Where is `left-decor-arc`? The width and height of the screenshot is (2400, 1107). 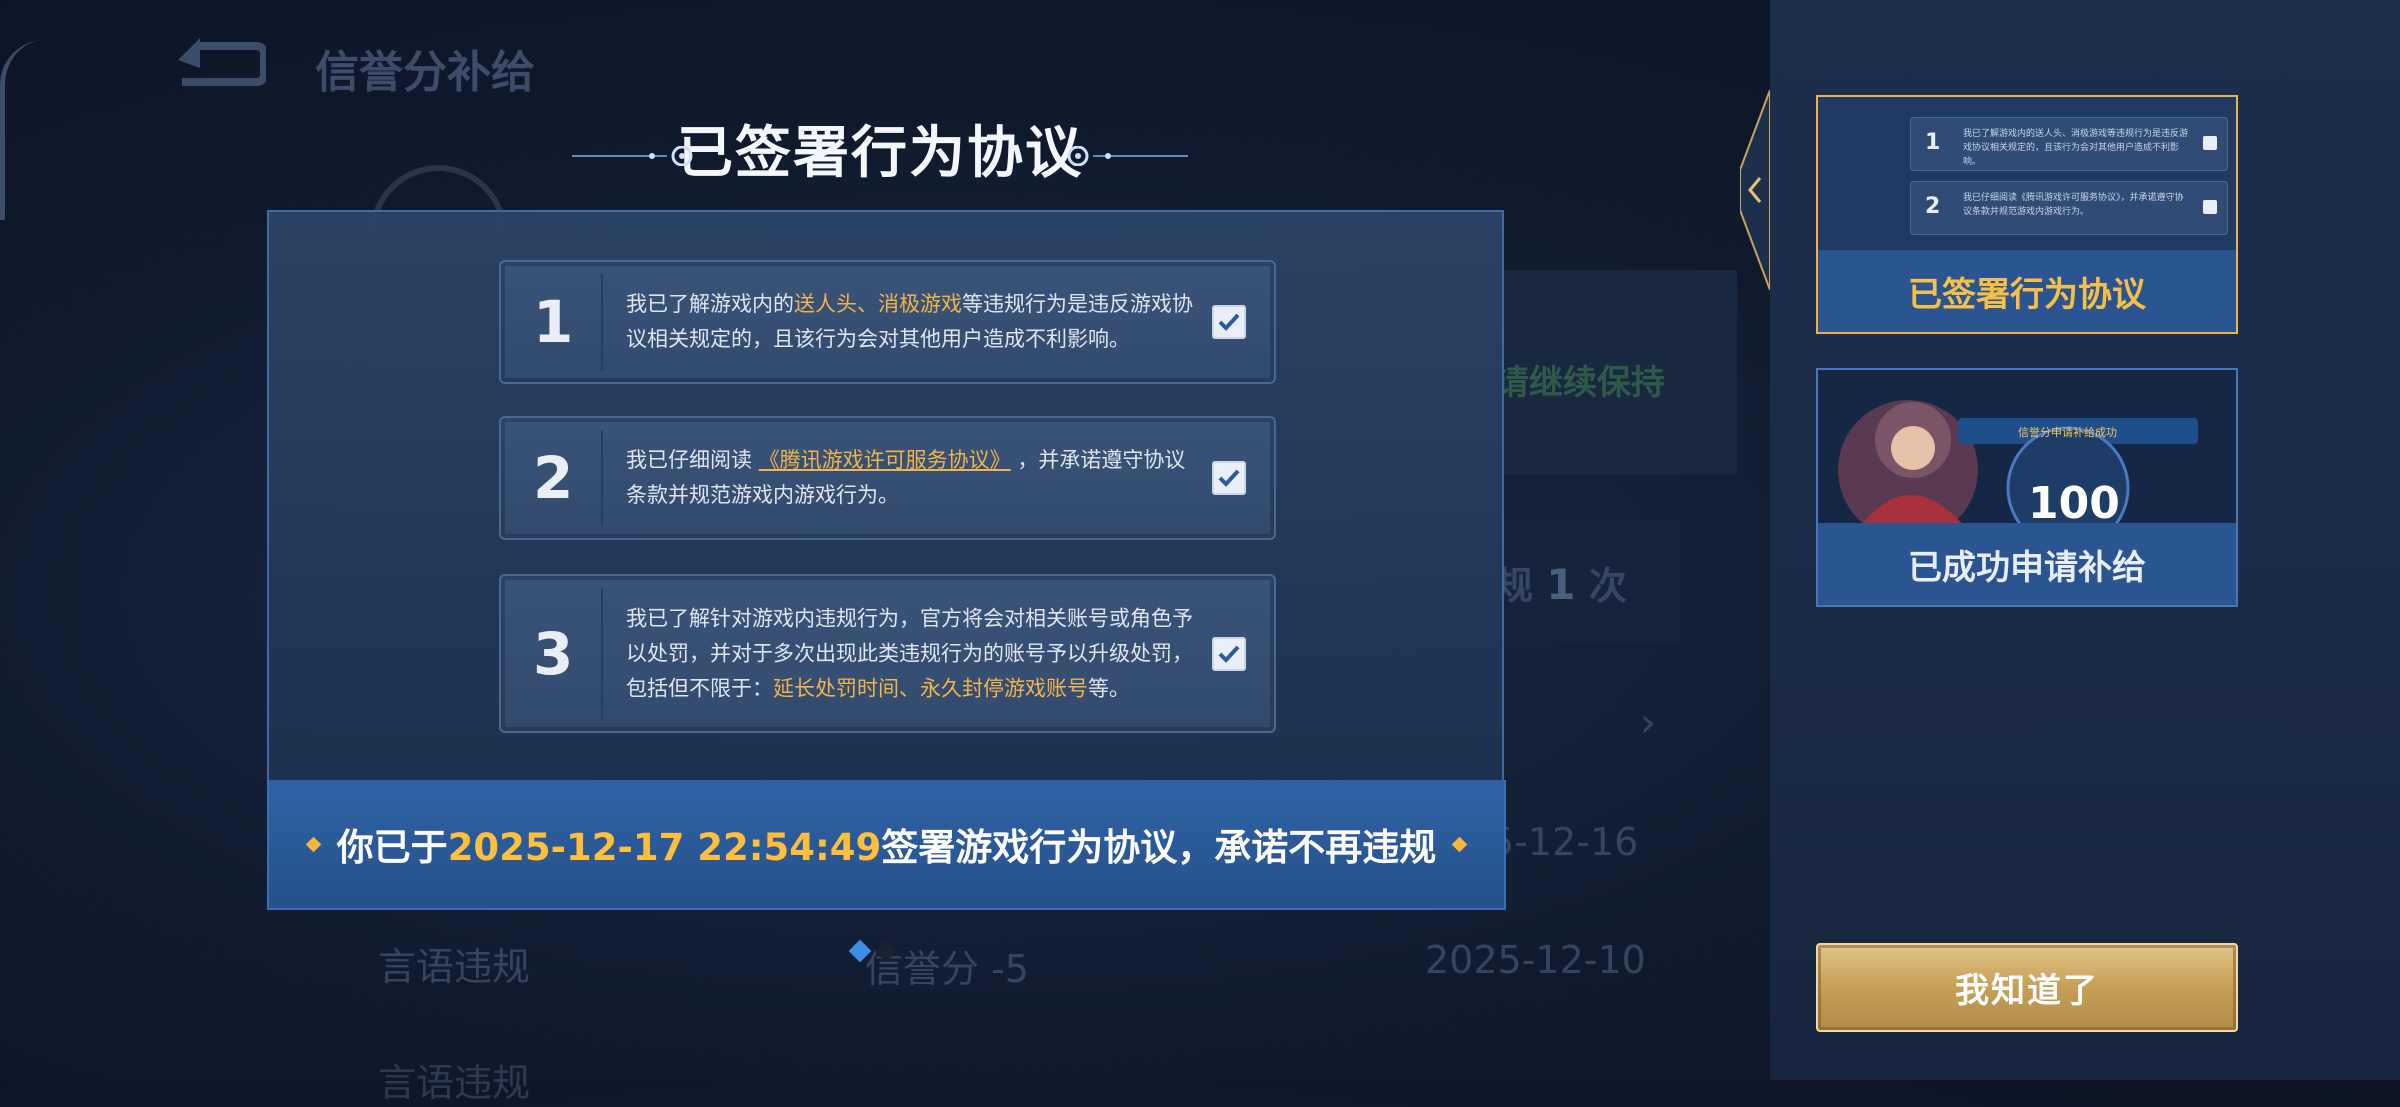 left-decor-arc is located at coordinates (22, 130).